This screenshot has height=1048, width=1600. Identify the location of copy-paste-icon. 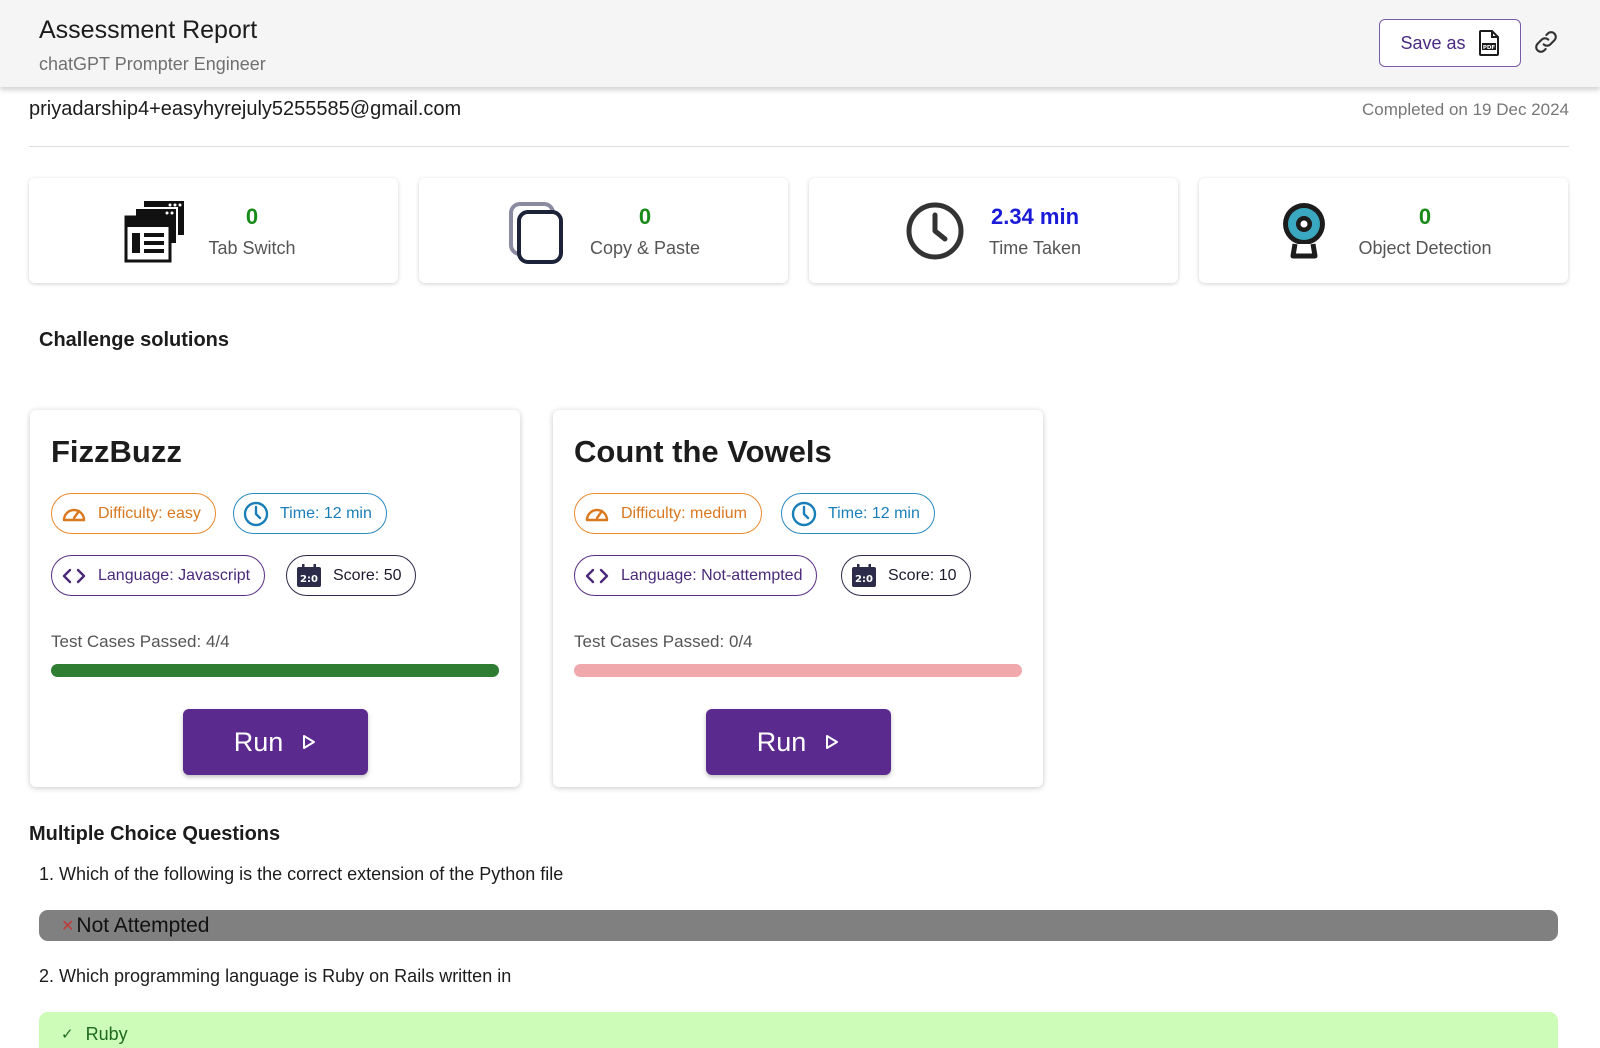
(536, 233).